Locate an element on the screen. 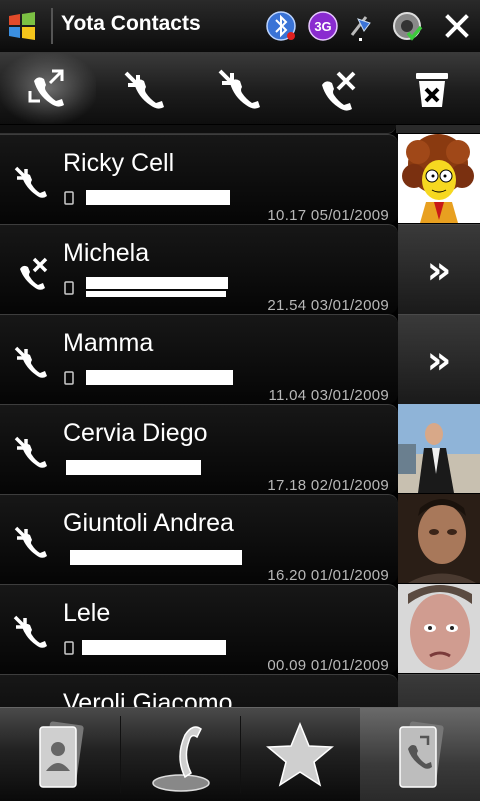 This screenshot has width=480, height=801. call-log-row: Michela 21.54 03/01/2009 » is located at coordinates (240, 269).